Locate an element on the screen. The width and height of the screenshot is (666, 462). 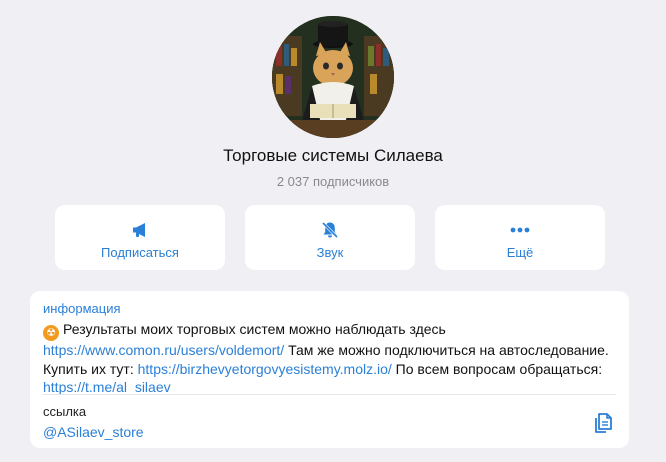
bell-muted-icon is located at coordinates (330, 230).